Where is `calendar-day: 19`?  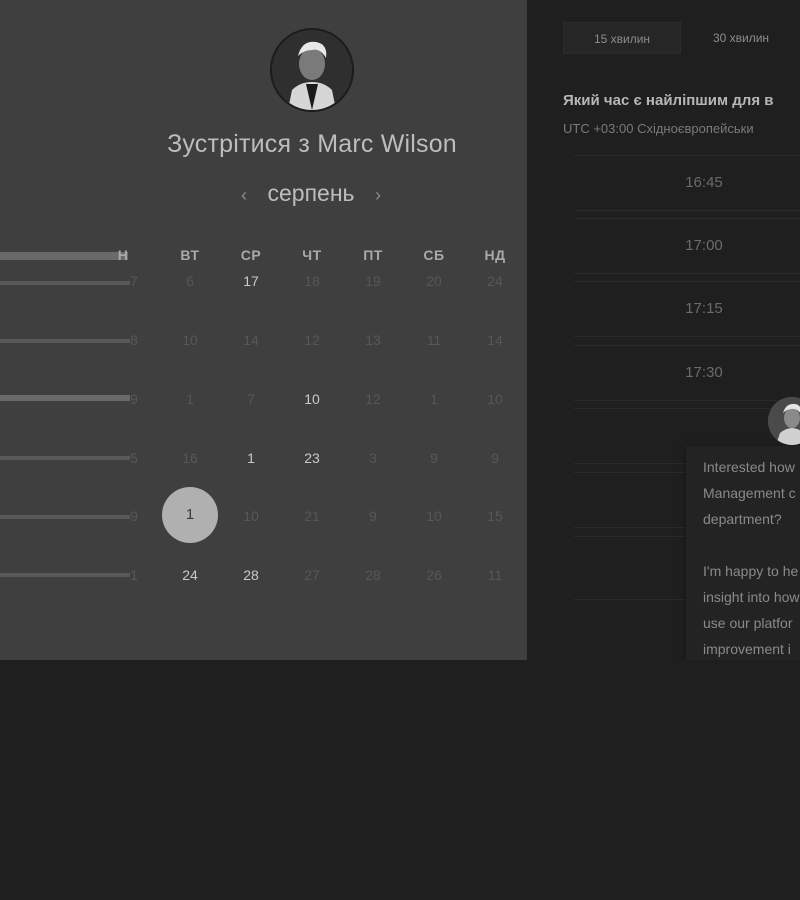 calendar-day: 19 is located at coordinates (373, 281).